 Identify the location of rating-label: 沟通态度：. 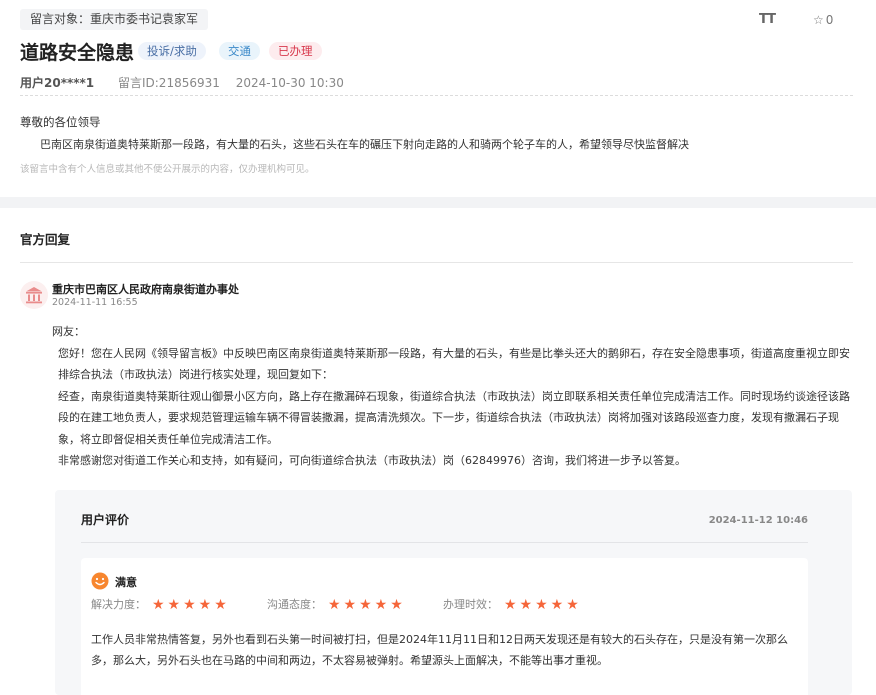
(294, 604).